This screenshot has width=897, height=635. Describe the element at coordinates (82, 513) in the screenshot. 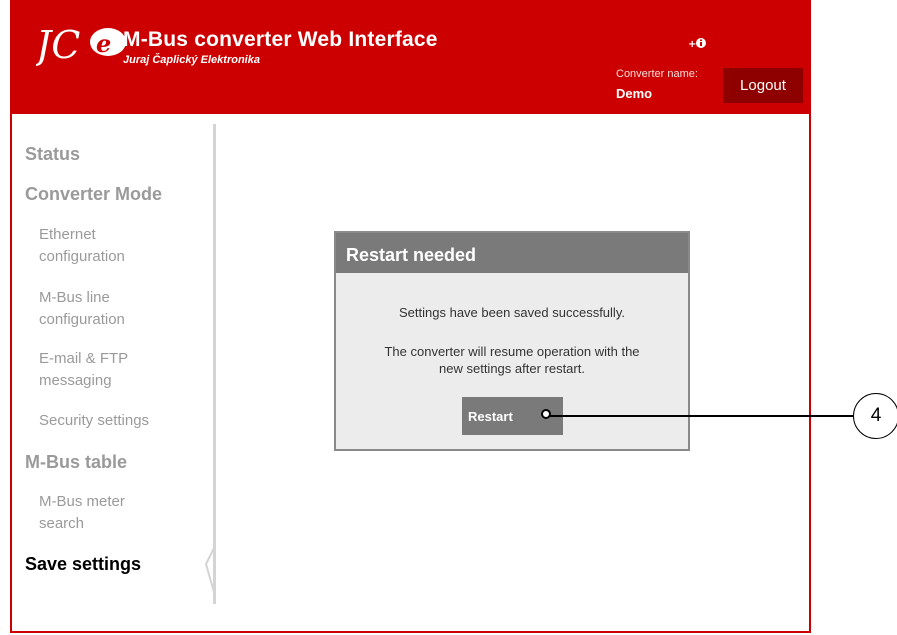

I see `sidebar-item-mbus-meter-search: M-Bus meter search` at that location.